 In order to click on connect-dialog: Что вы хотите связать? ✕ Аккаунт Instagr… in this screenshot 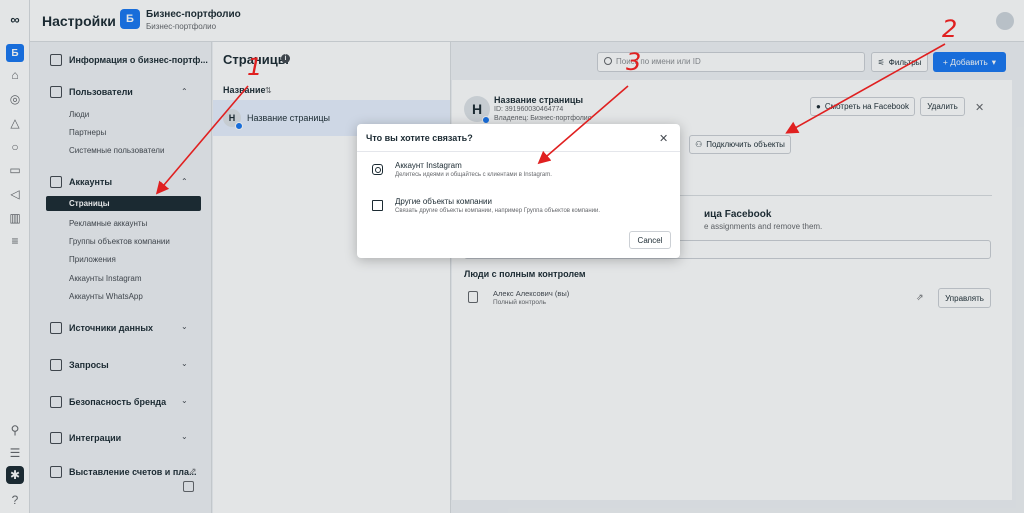, I will do `click(518, 191)`.